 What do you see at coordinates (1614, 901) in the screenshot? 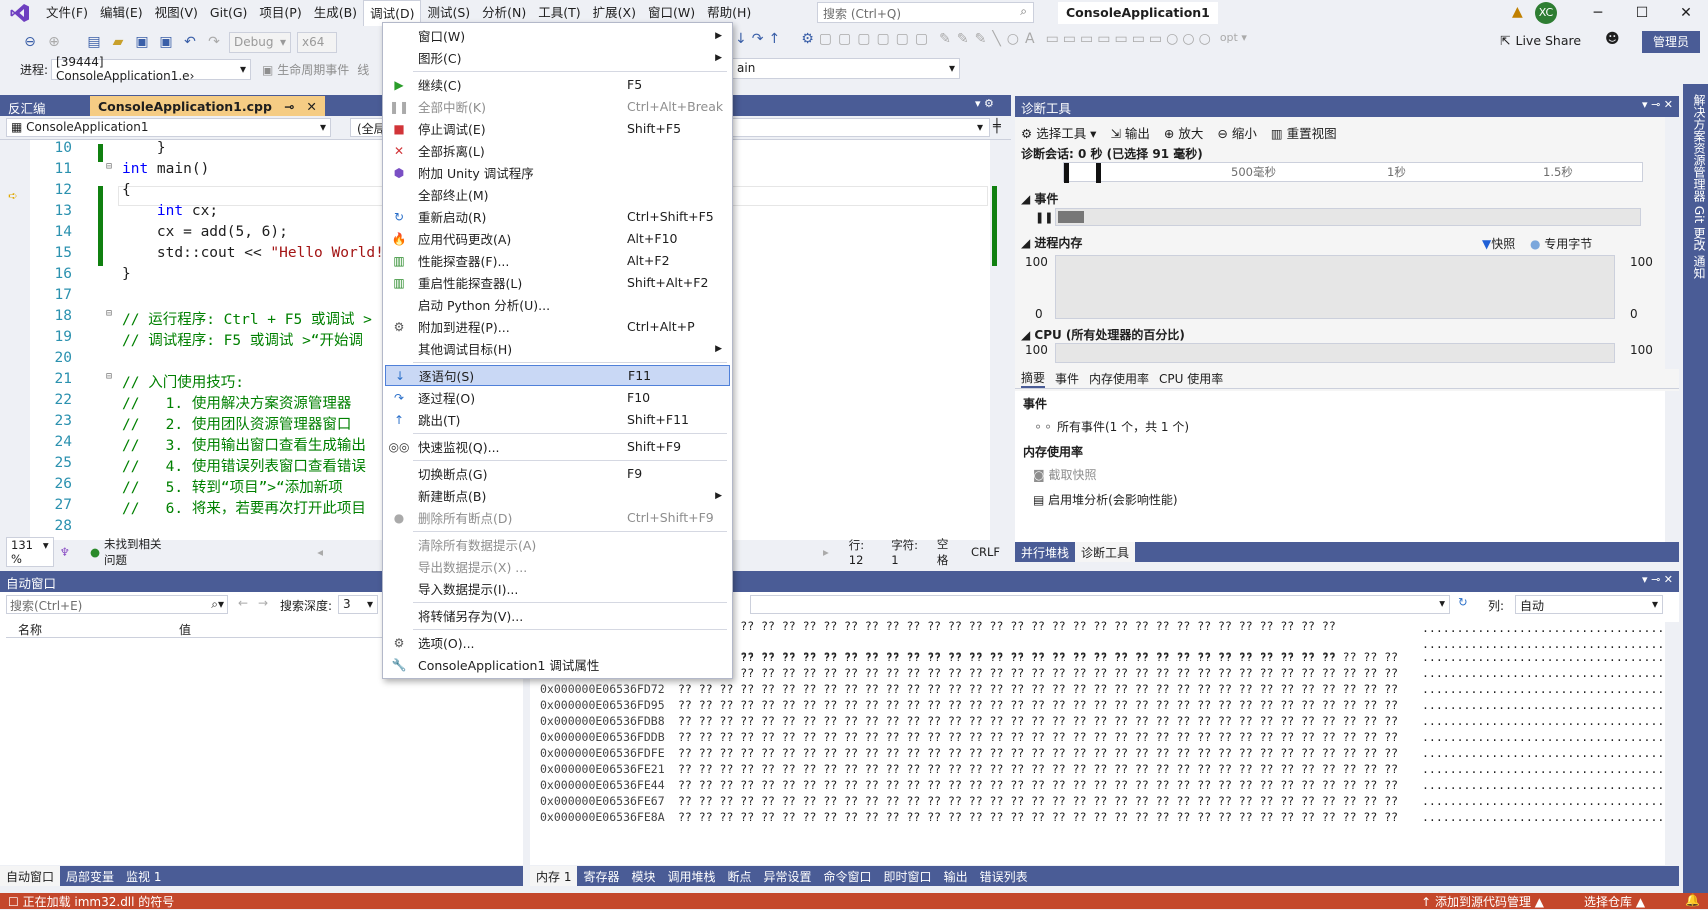
I see `select-repository-button: 选择仓库 ▲` at bounding box center [1614, 901].